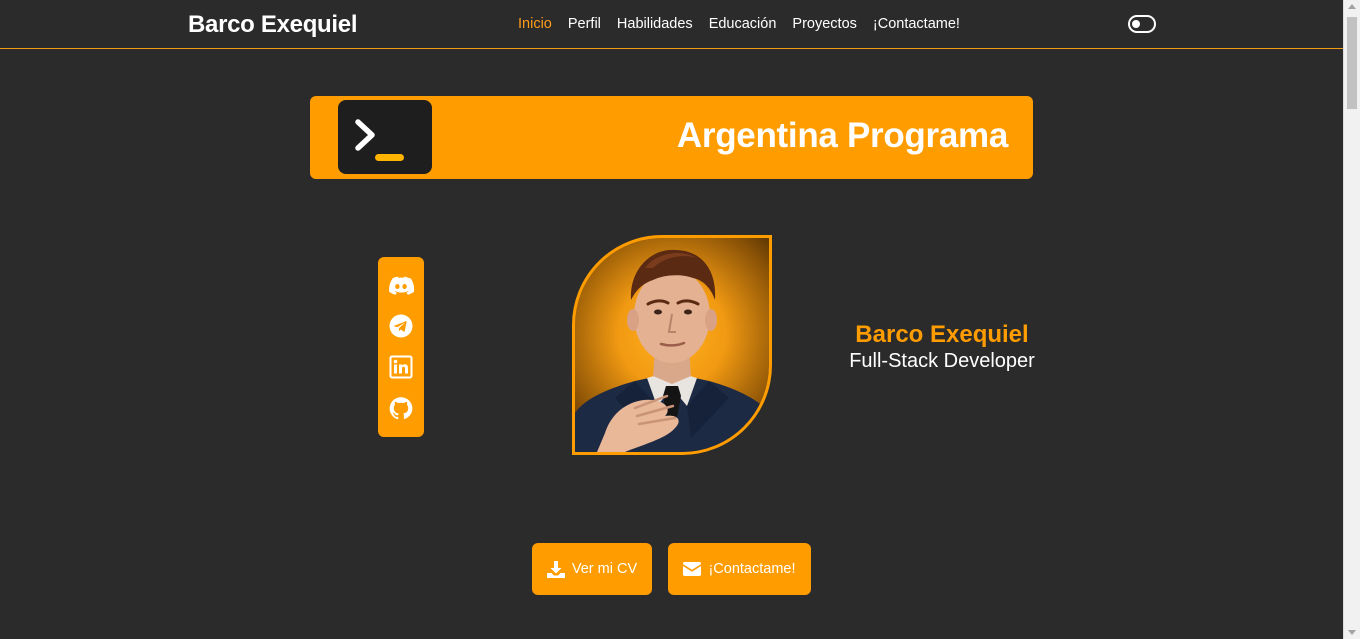  Describe the element at coordinates (273, 25) in the screenshot. I see `brand-link: Barco Exequiel` at that location.